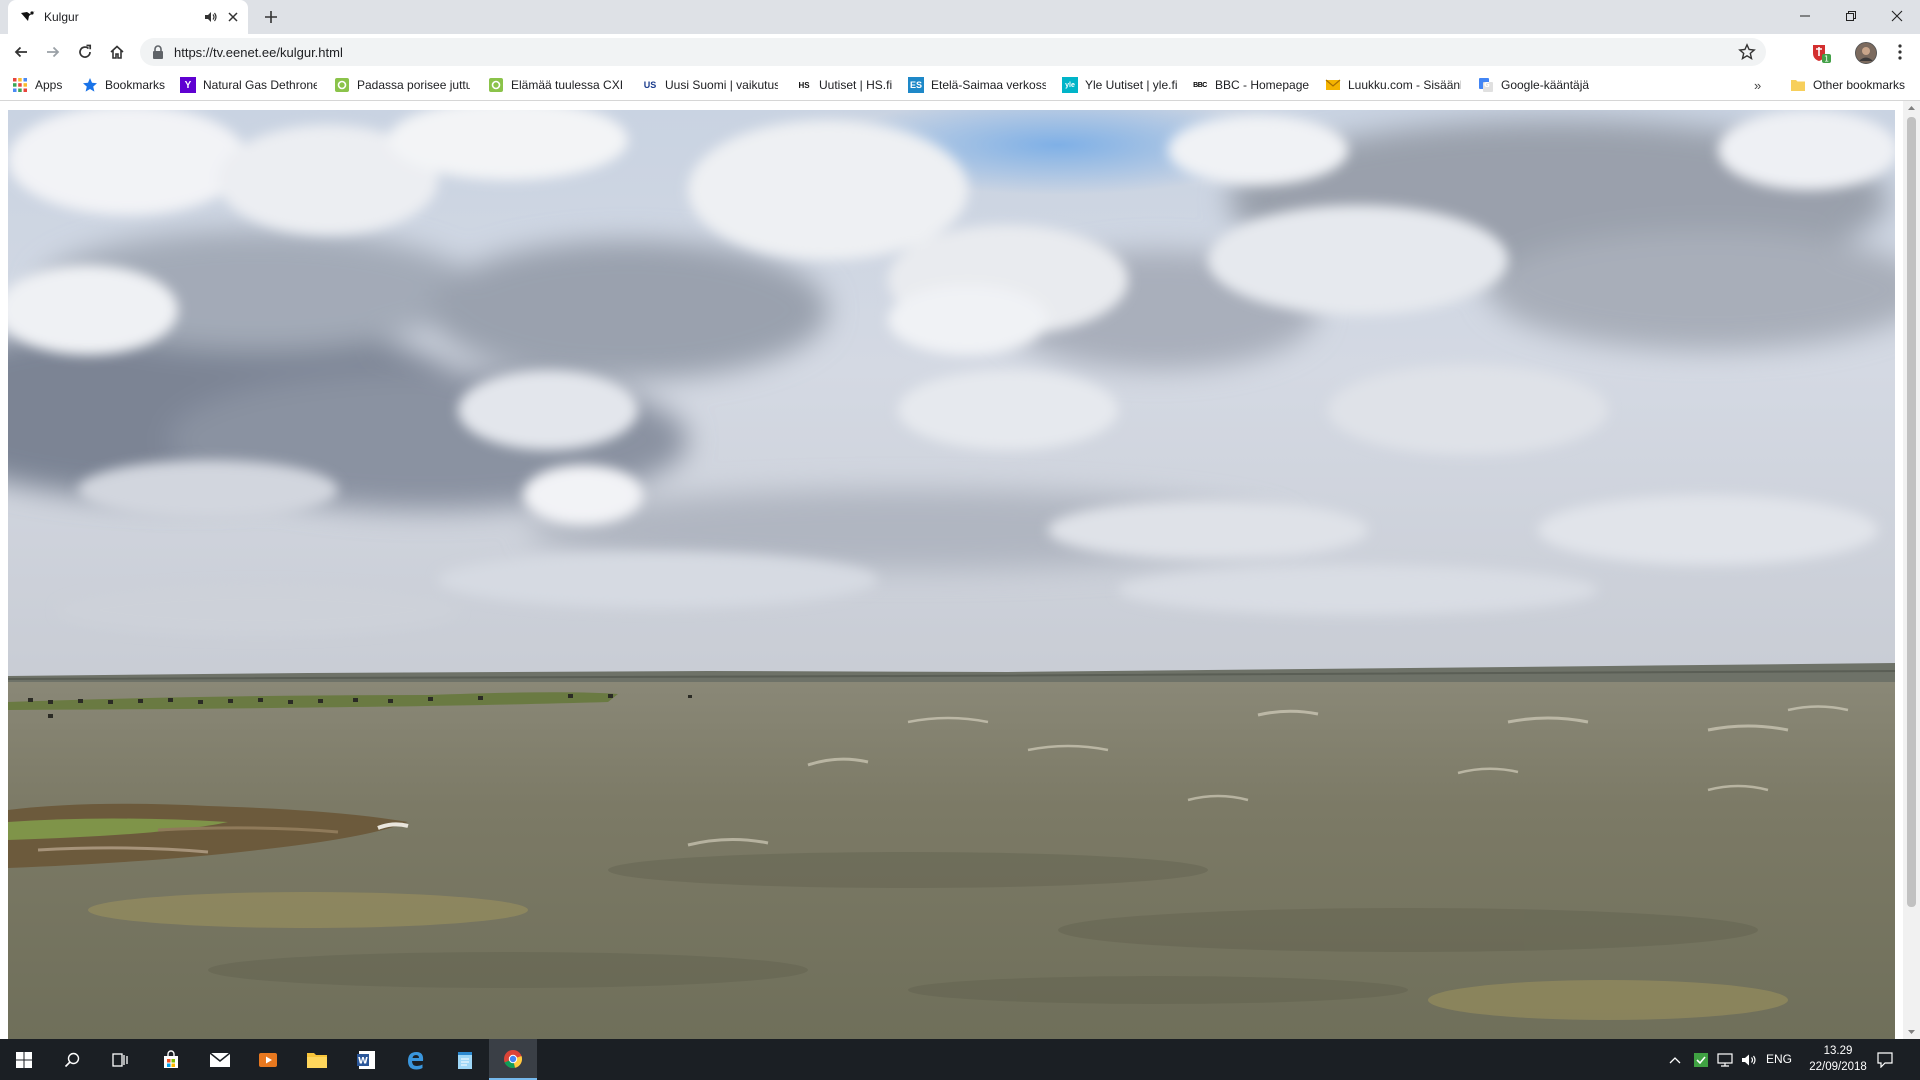  I want to click on action-center-button, so click(1885, 1060).